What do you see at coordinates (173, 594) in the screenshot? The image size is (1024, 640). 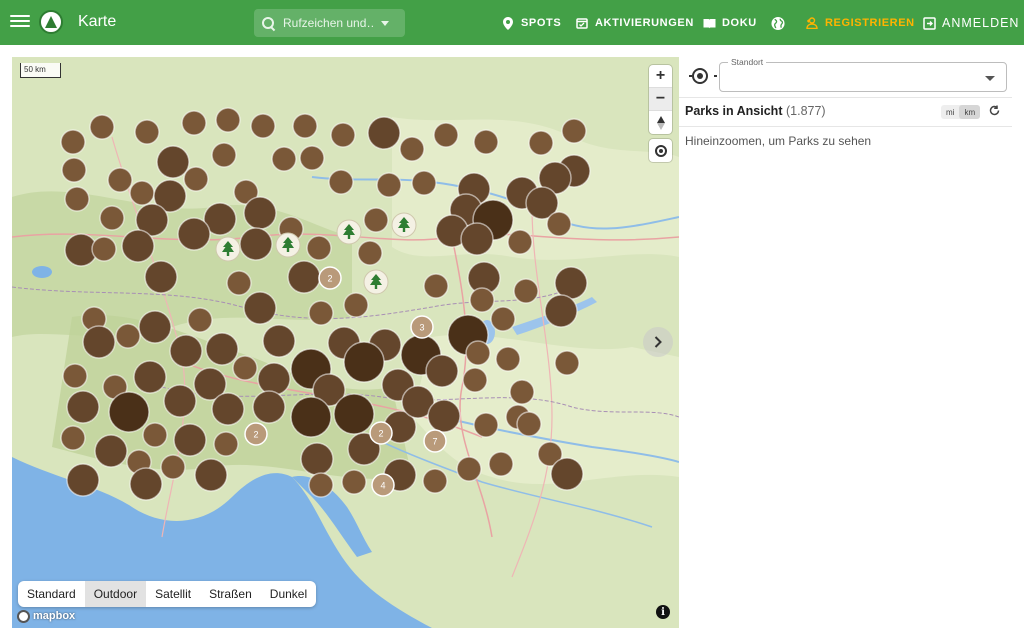 I see `style-satellit: Satellit` at bounding box center [173, 594].